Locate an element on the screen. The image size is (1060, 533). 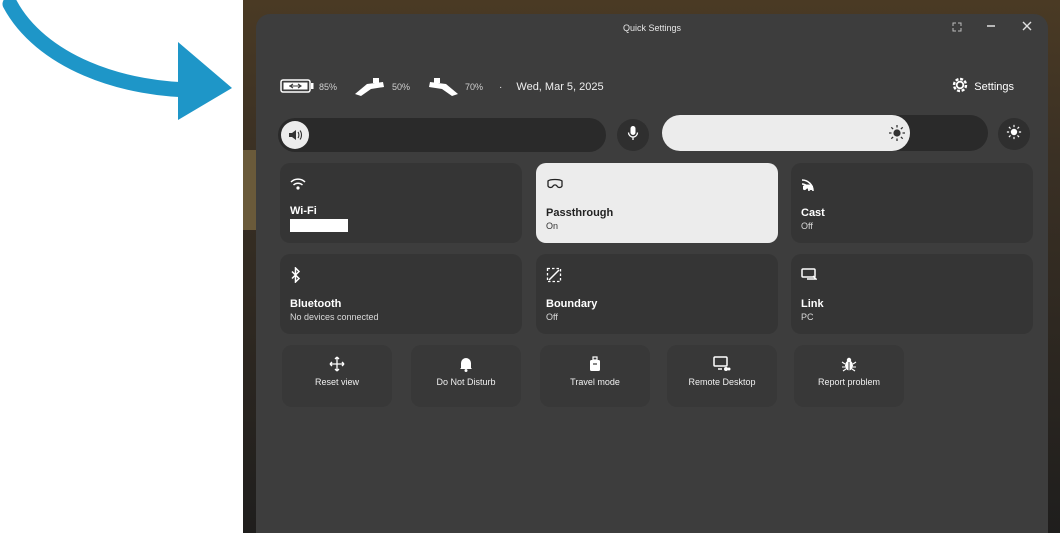
right-controller-battery-value: 70% is located at coordinates (474, 87).